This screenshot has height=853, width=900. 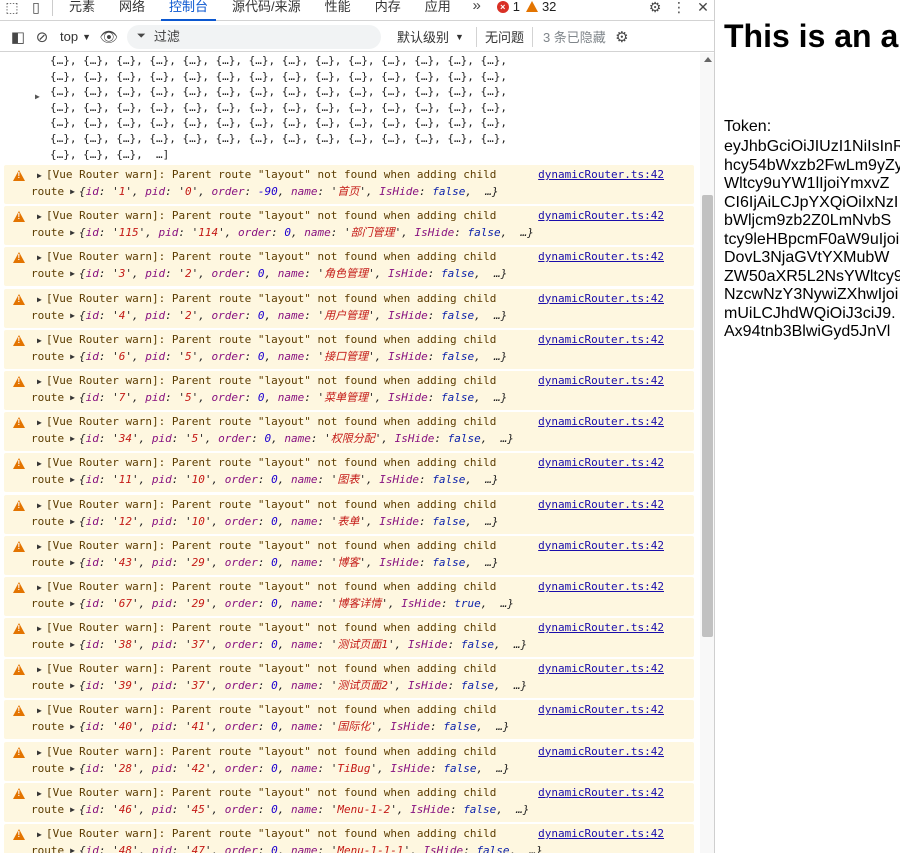 I want to click on live-expression-eye-icon: 👁, so click(x=109, y=37).